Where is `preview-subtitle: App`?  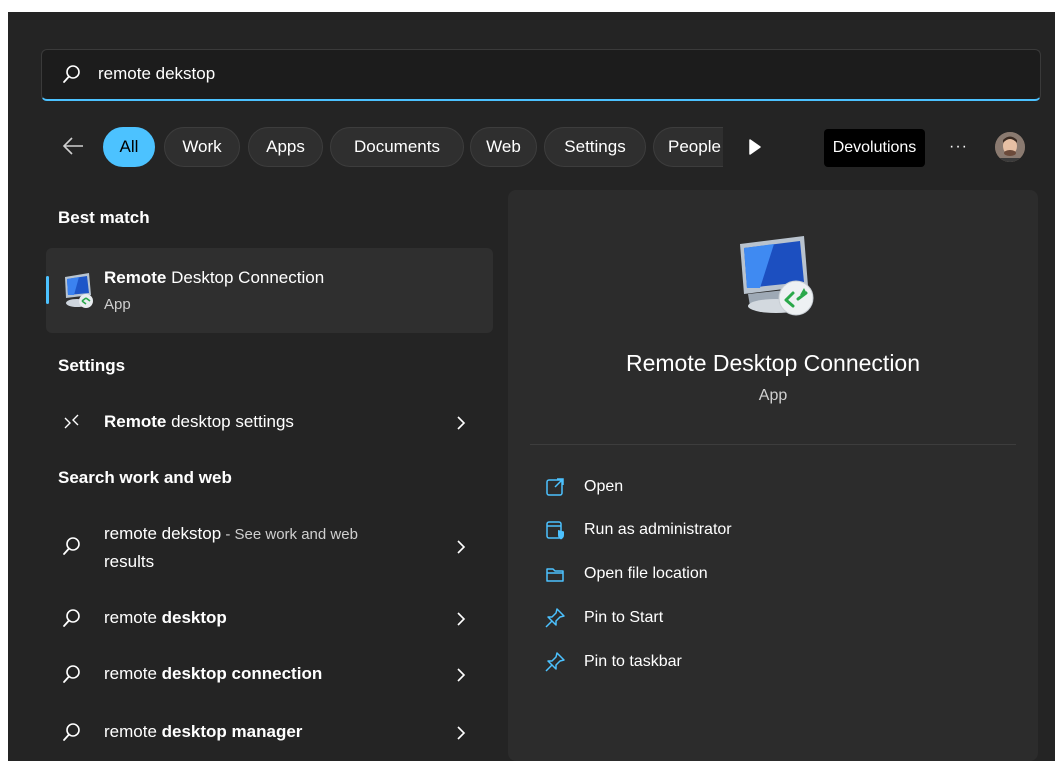 preview-subtitle: App is located at coordinates (773, 395).